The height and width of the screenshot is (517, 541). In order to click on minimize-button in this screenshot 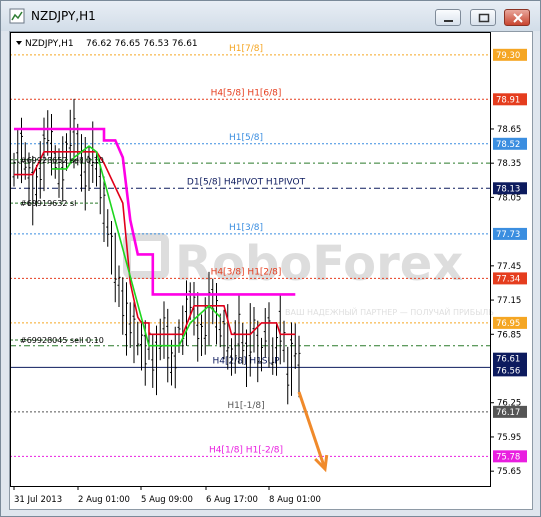, I will do `click(448, 17)`.